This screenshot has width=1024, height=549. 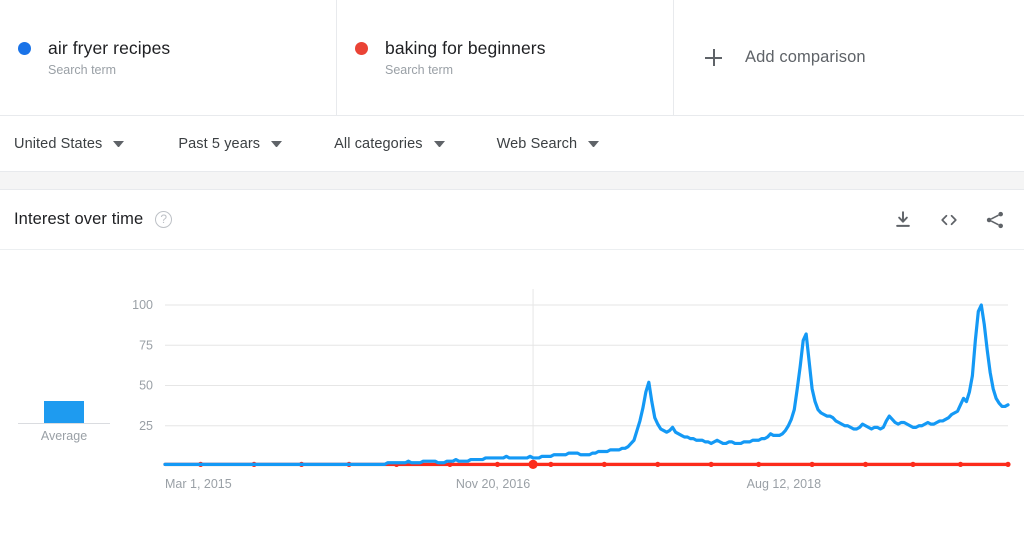 I want to click on filter-time-range-label: Past 5 years, so click(x=219, y=143).